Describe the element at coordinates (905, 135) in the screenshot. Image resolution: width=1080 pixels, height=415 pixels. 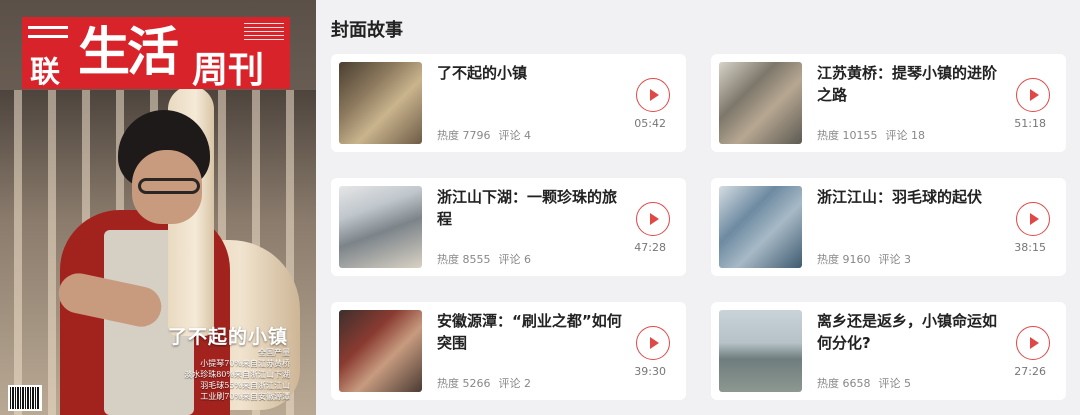
I see `comment-count: 评论 18` at that location.